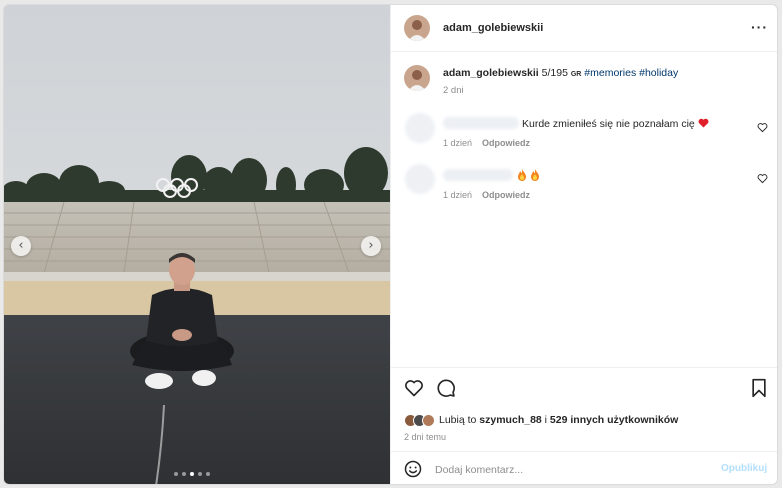 This screenshot has width=782, height=488. Describe the element at coordinates (658, 73) in the screenshot. I see `hashtag-holiday: #holiday` at that location.